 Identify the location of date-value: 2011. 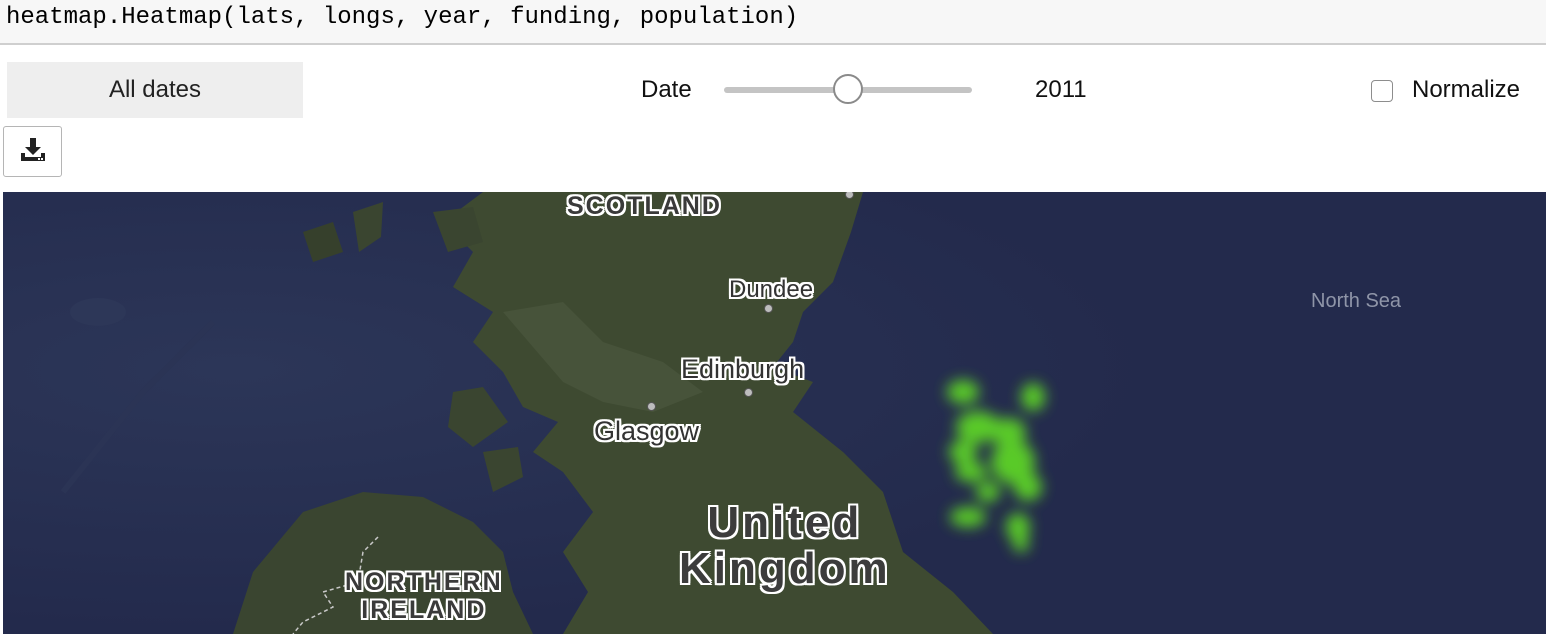
(1061, 89).